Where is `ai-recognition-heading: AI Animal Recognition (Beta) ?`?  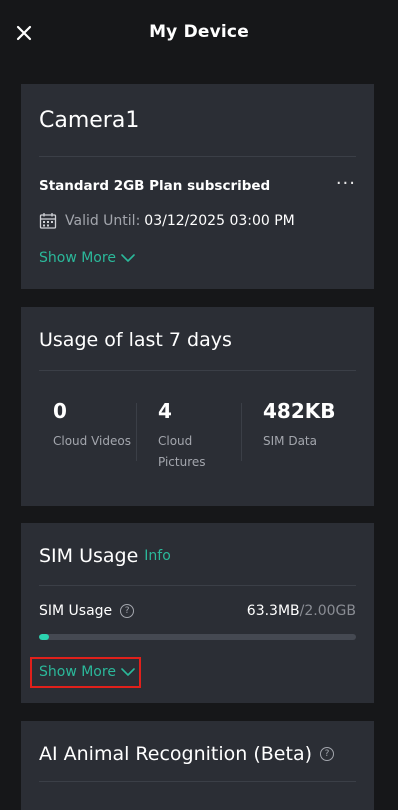
ai-recognition-heading: AI Animal Recognition (Beta) ? is located at coordinates (186, 754).